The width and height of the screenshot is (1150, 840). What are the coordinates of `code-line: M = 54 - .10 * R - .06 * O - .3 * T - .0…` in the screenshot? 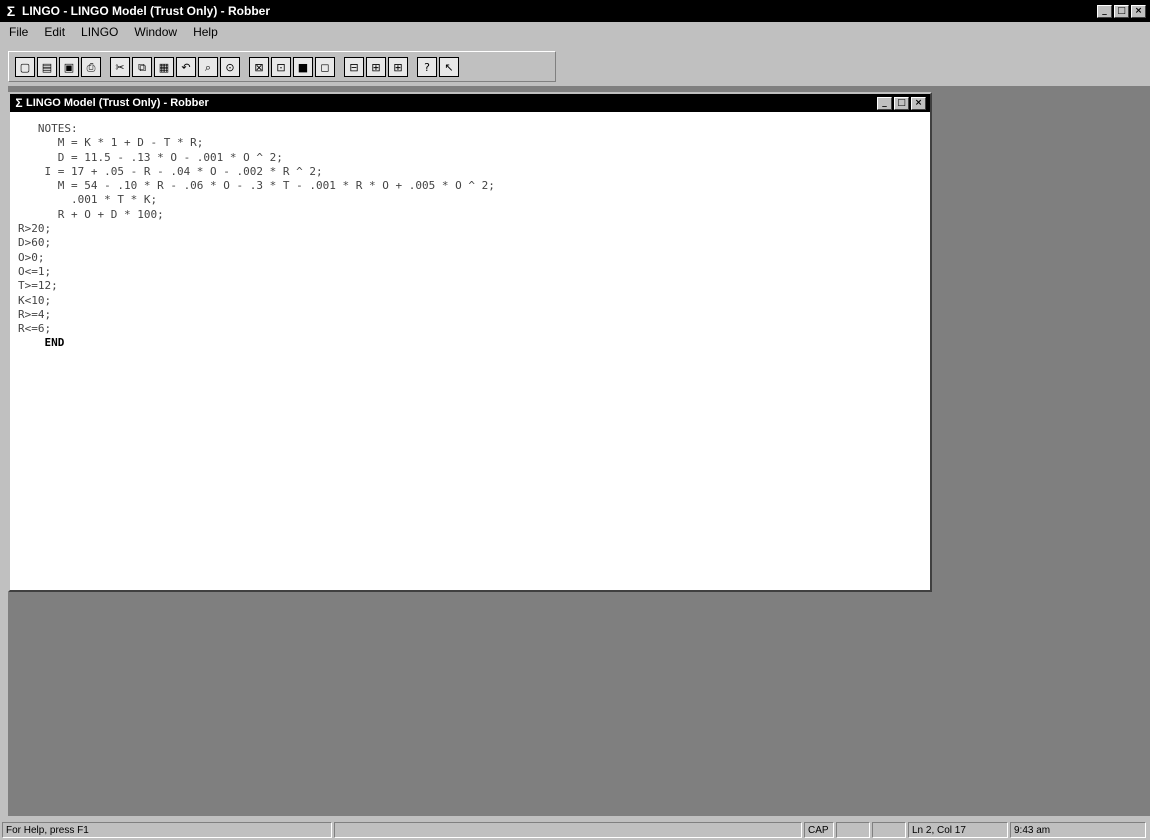 It's located at (256, 186).